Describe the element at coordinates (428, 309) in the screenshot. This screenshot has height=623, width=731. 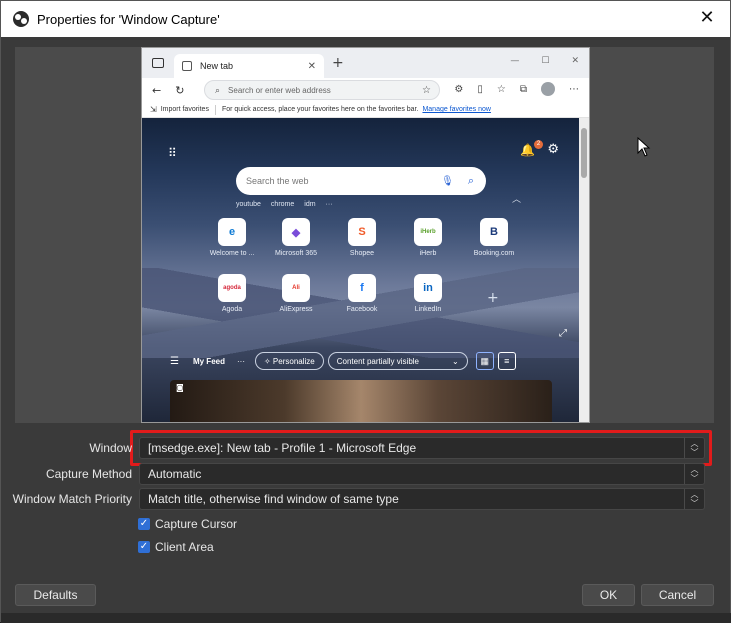
I see `quick-link-label: LinkedIn` at that location.